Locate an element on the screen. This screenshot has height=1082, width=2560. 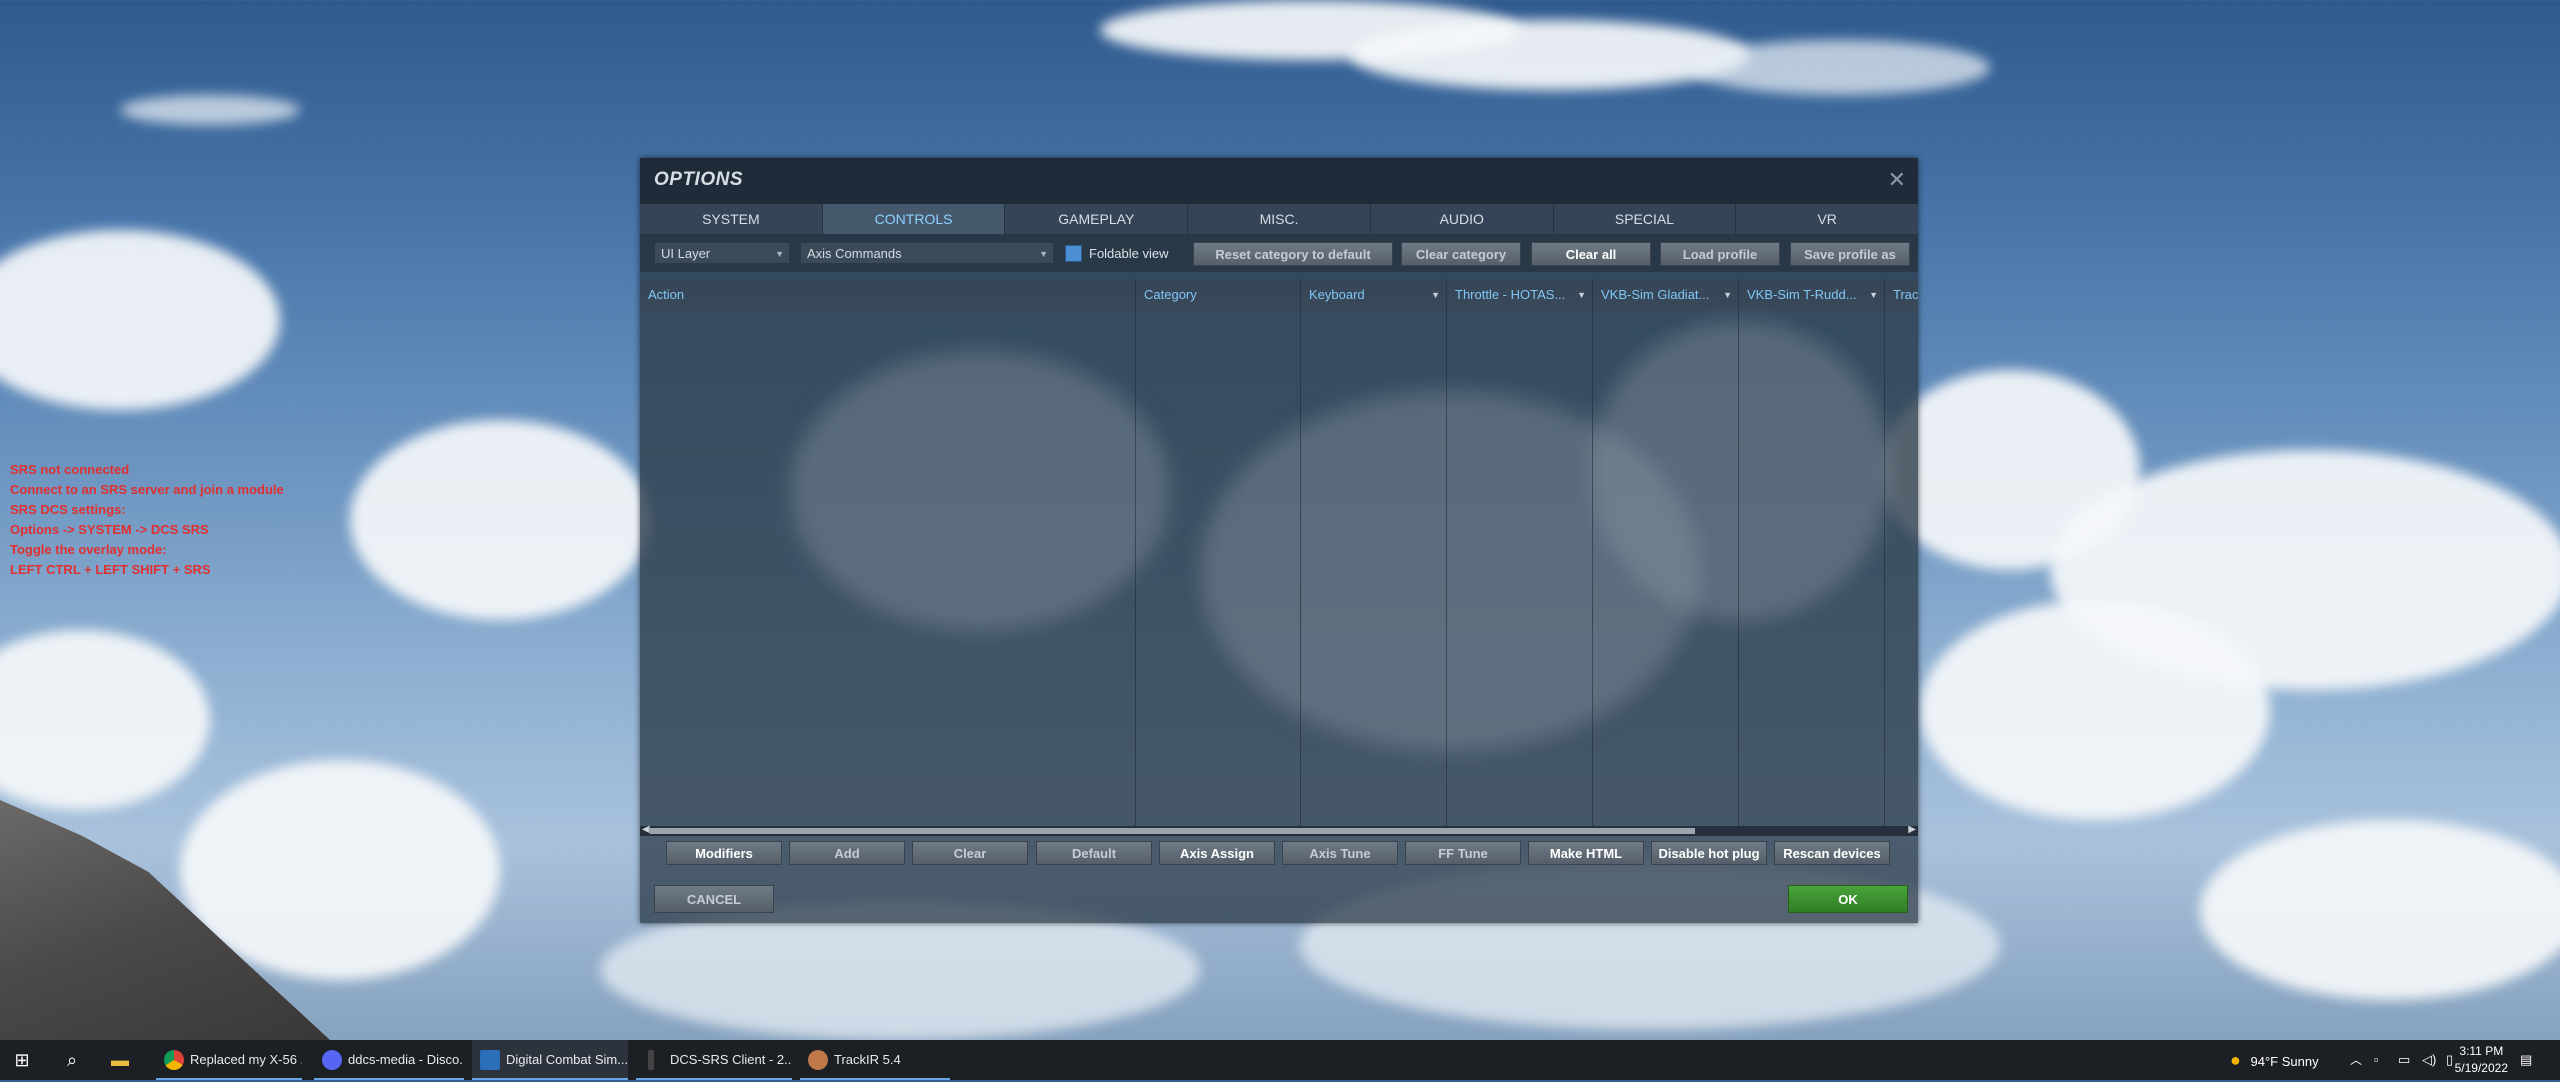
horizontal-scrollbar: ◀ ▶ is located at coordinates (1279, 830).